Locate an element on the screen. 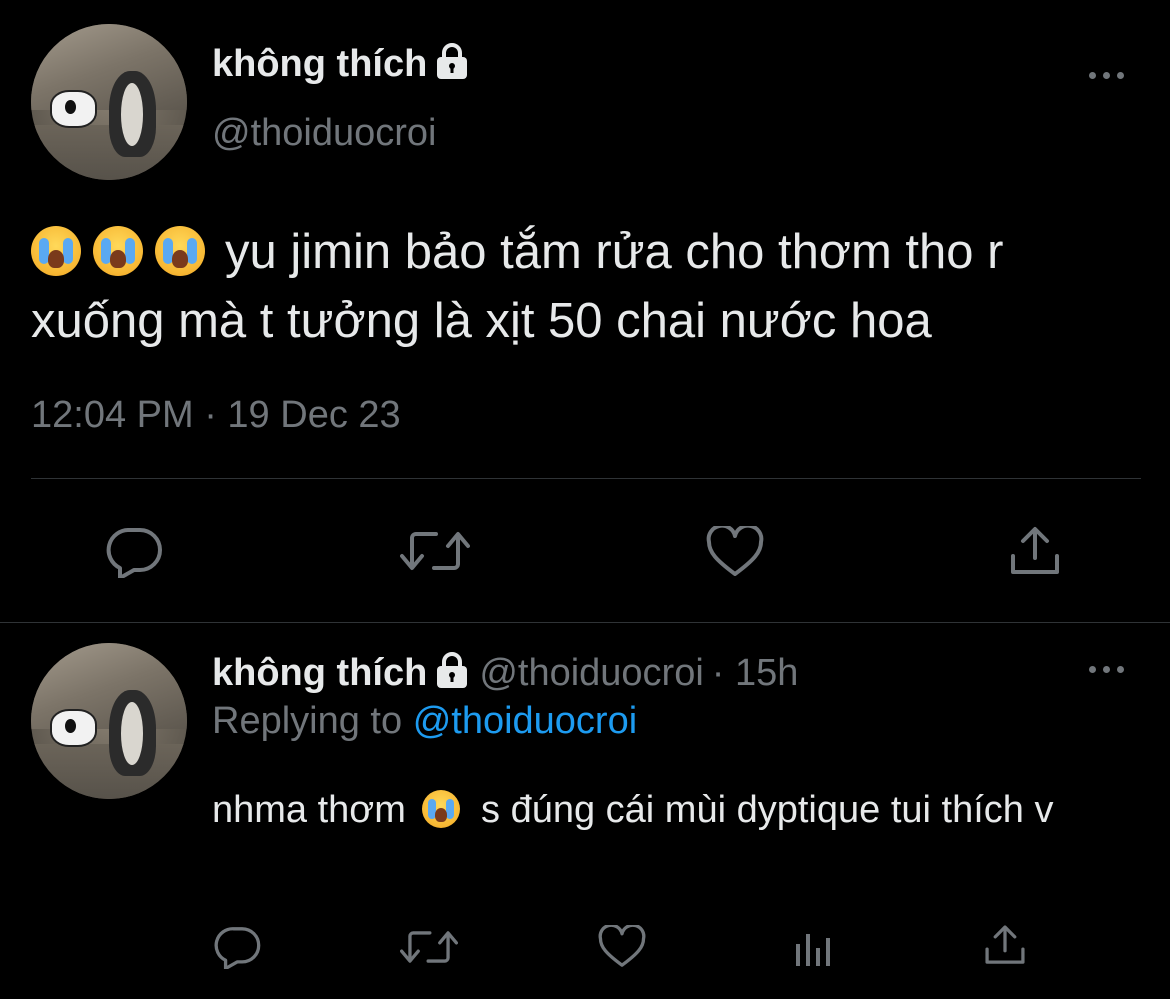 Image resolution: width=1170 pixels, height=999 pixels. author-name-text: không thích is located at coordinates (320, 64).